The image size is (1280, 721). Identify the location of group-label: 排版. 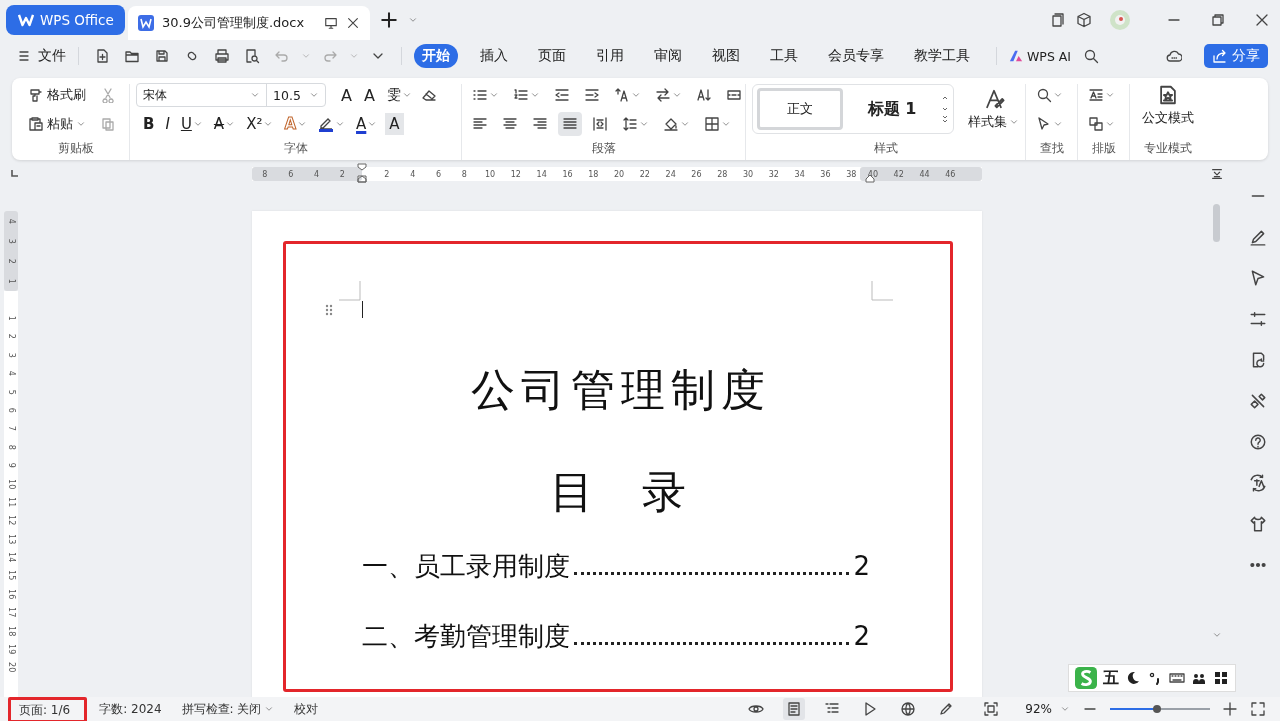
(1103, 148).